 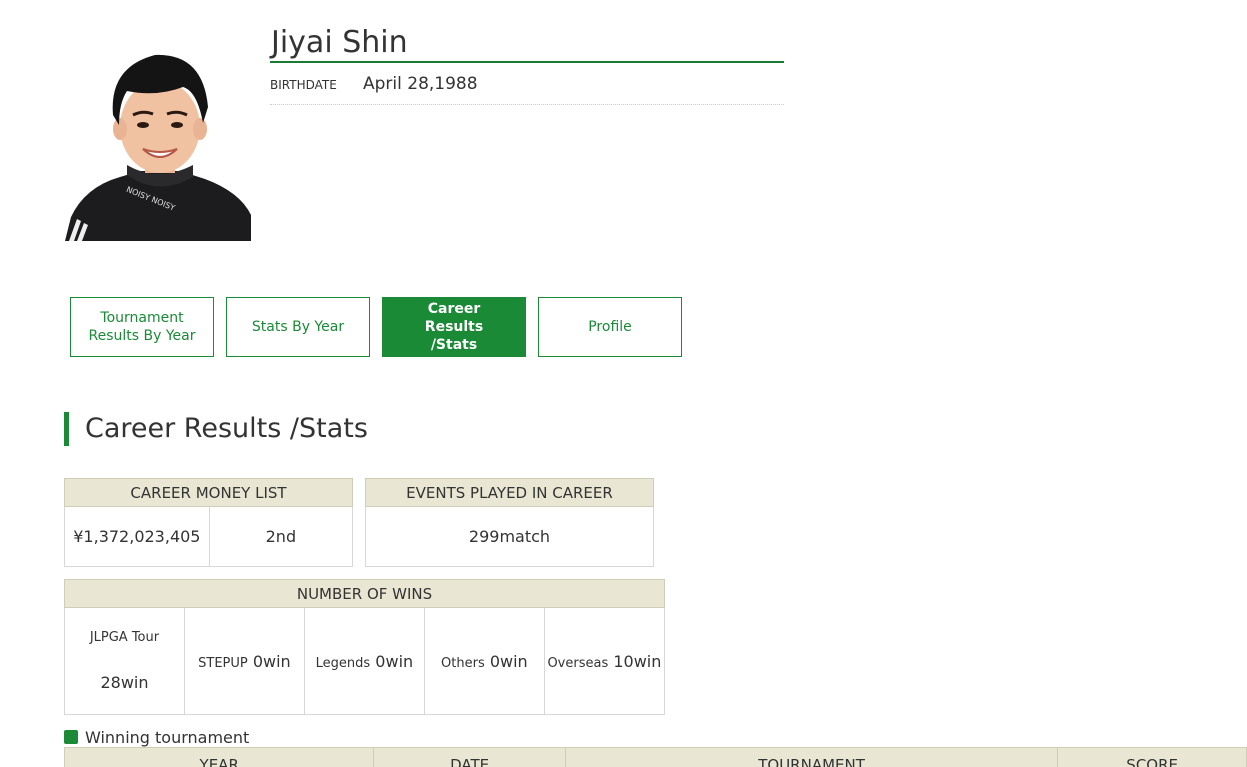 I want to click on player-portrait-image: NOISY NOISY, so click(x=158, y=144).